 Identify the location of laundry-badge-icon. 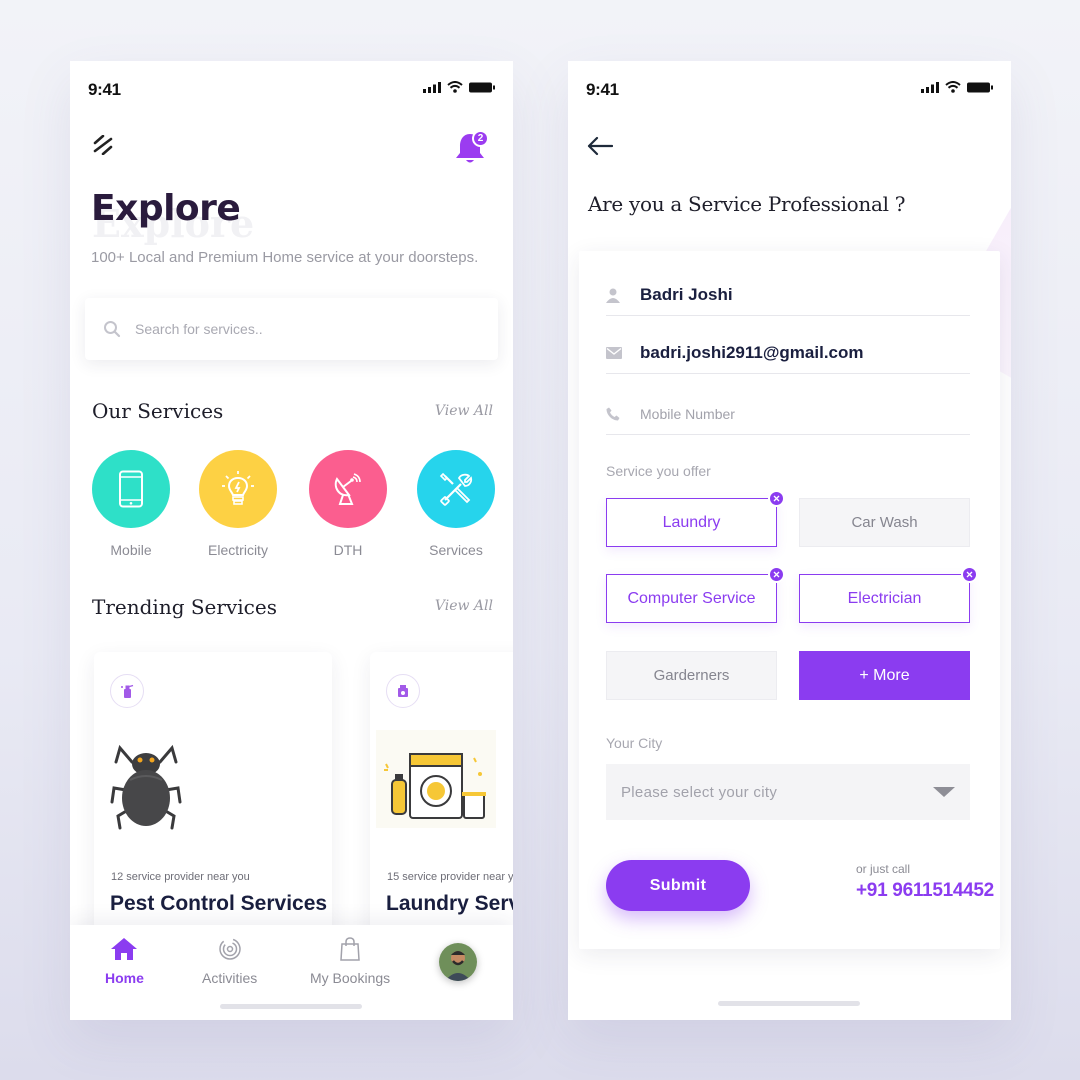
(403, 691).